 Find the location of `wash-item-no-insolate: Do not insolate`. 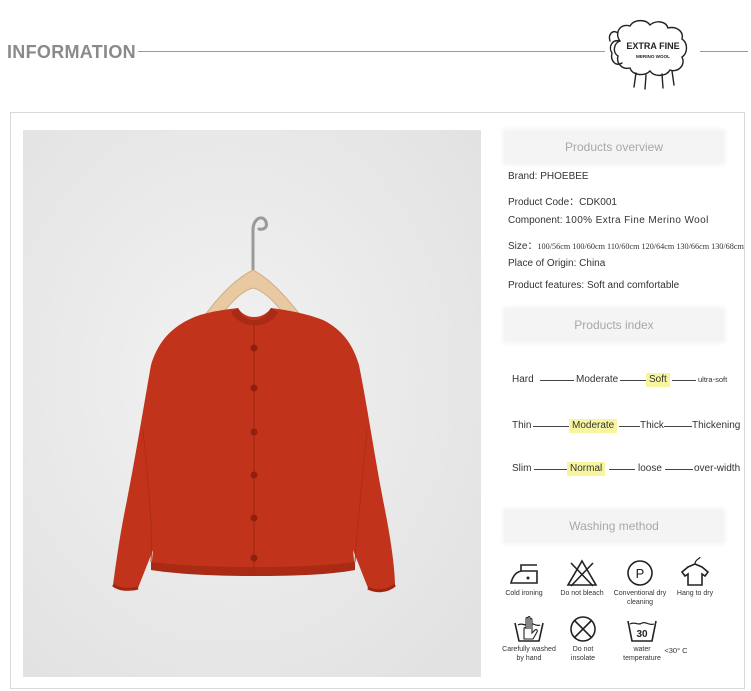

wash-item-no-insolate: Do not insolate is located at coordinates (583, 639).